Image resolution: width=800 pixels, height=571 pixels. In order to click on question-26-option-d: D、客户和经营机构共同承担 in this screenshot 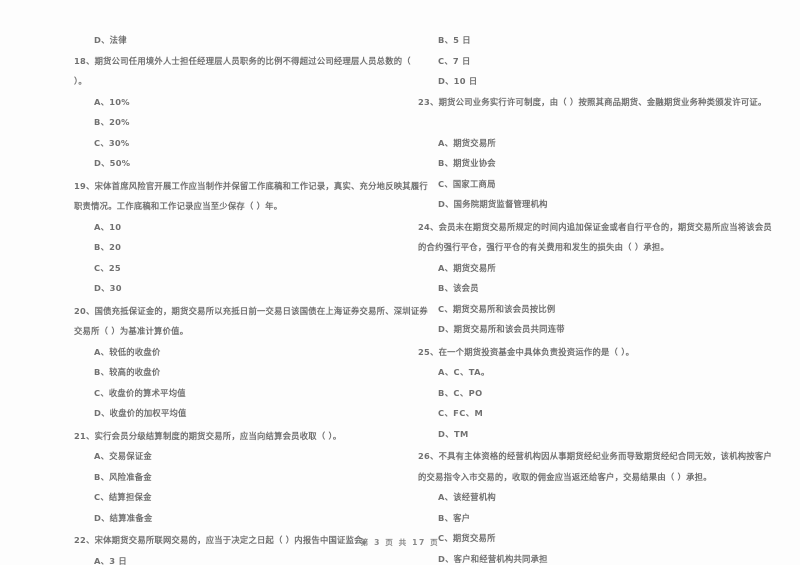, I will do `click(605, 559)`.